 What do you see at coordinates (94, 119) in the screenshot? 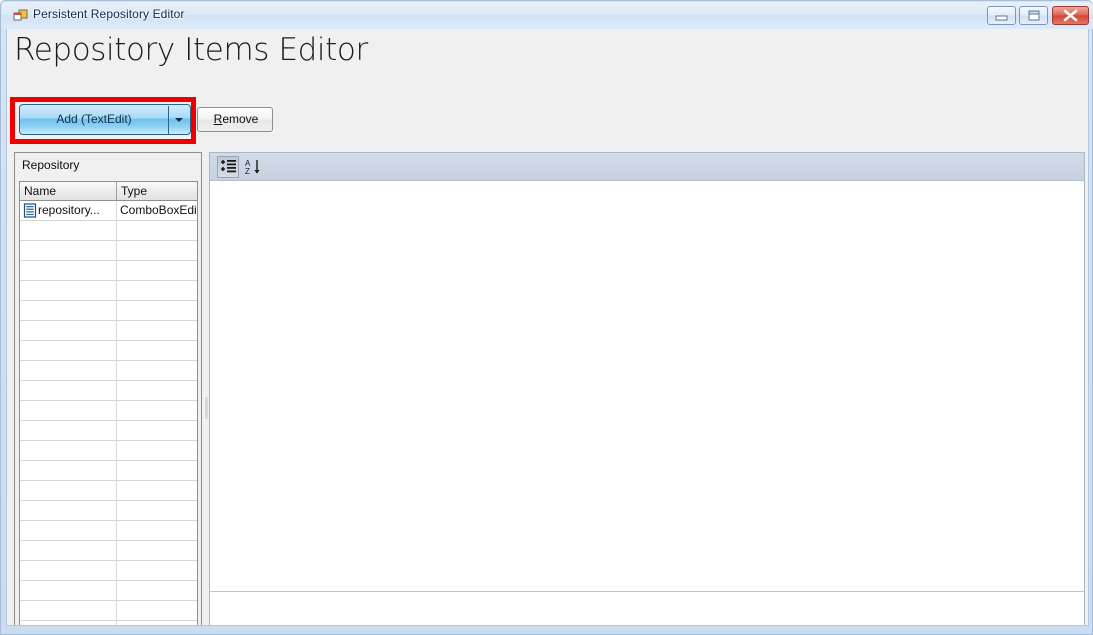
I see `add-button-label: Add (TextEdit)` at bounding box center [94, 119].